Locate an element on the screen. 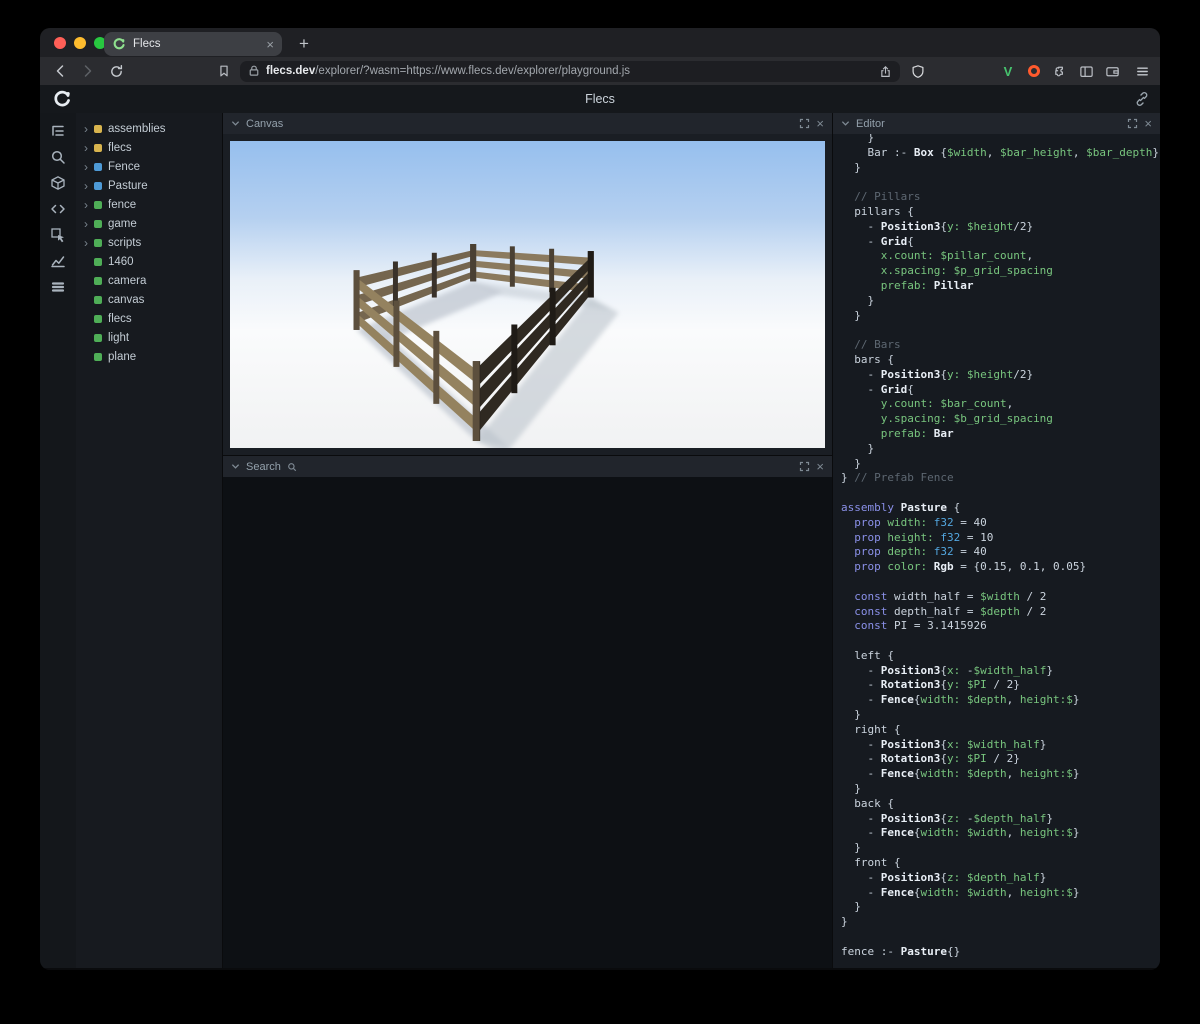 Image resolution: width=1200 pixels, height=1024 pixels. tab-favicon-flecs-logo is located at coordinates (119, 44).